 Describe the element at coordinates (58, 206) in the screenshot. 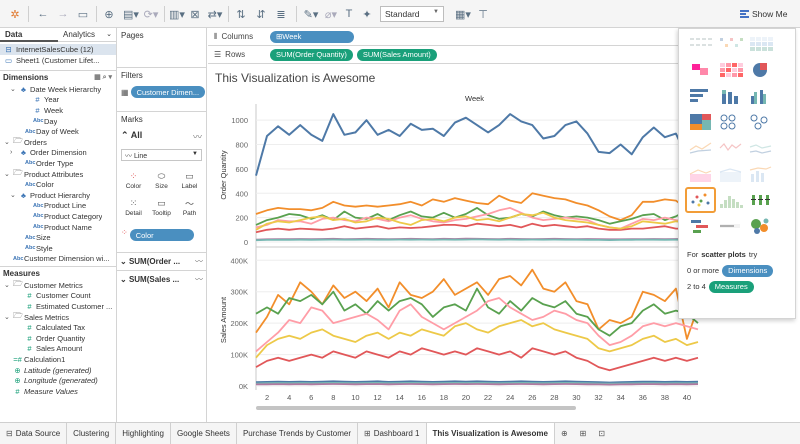

I see `field-item: Abc Product Line` at that location.